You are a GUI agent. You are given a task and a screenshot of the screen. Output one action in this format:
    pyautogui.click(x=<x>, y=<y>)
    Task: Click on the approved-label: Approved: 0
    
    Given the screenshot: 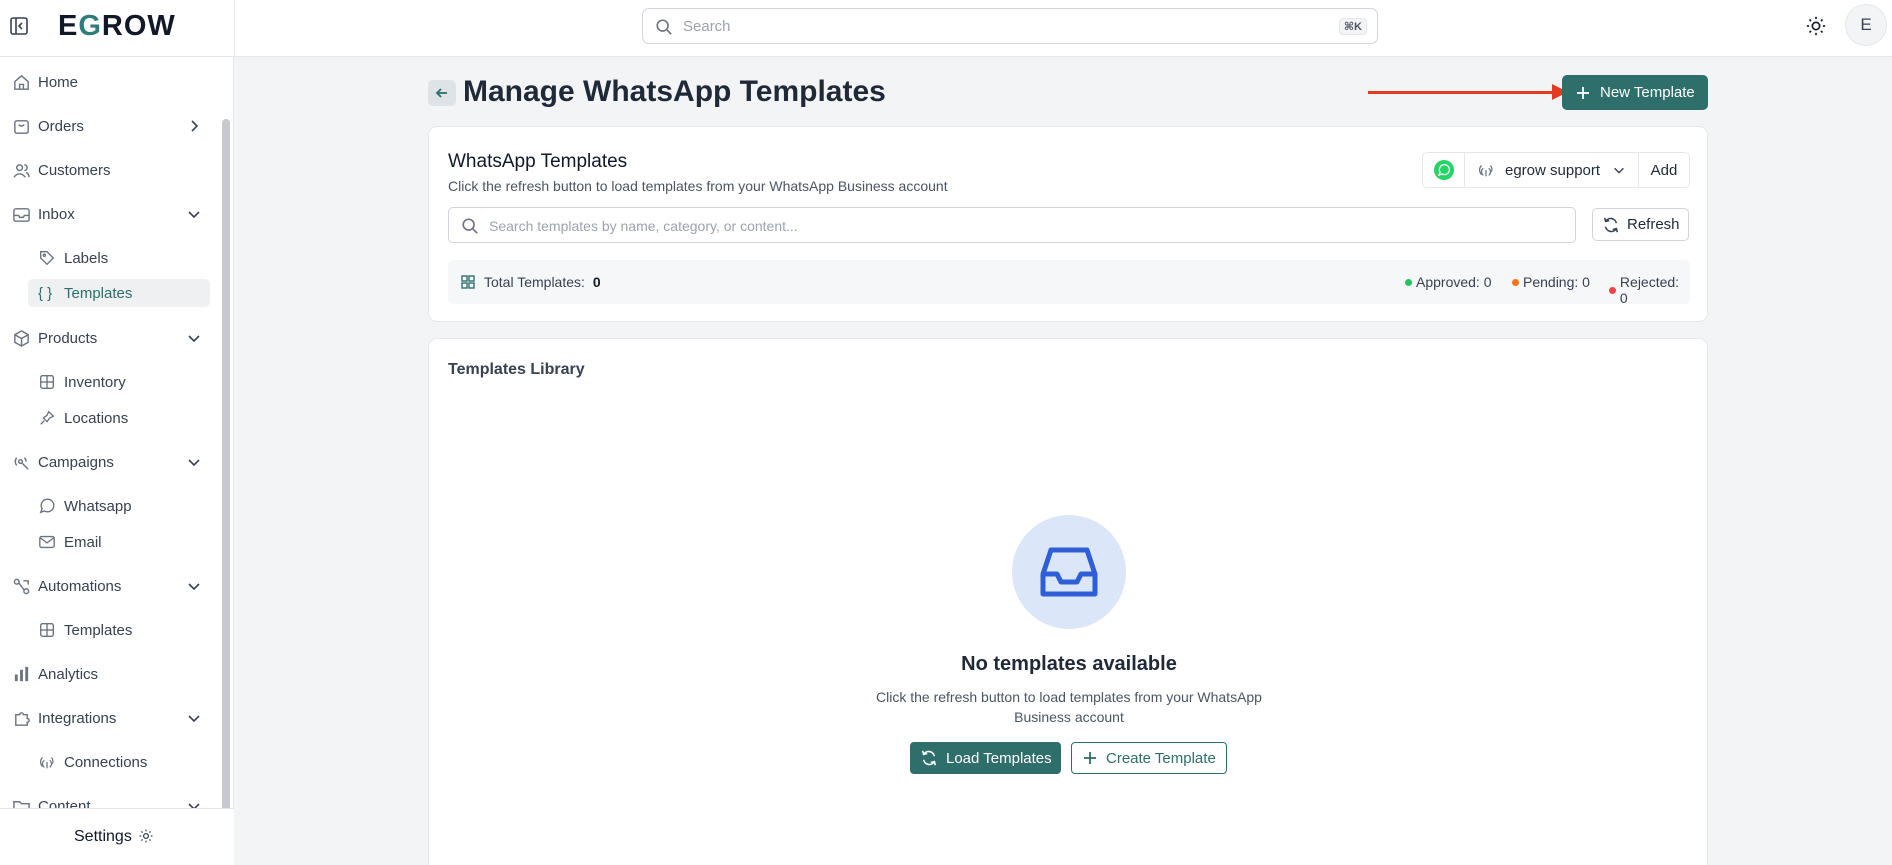 What is the action you would take?
    pyautogui.click(x=1454, y=282)
    